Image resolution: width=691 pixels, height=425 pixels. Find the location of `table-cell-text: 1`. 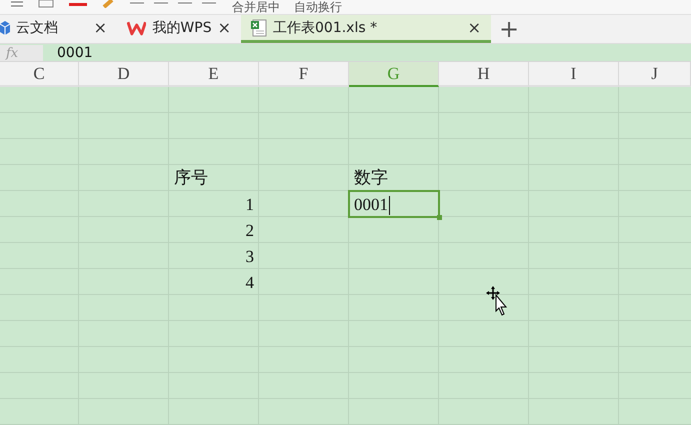

table-cell-text: 1 is located at coordinates (249, 205).